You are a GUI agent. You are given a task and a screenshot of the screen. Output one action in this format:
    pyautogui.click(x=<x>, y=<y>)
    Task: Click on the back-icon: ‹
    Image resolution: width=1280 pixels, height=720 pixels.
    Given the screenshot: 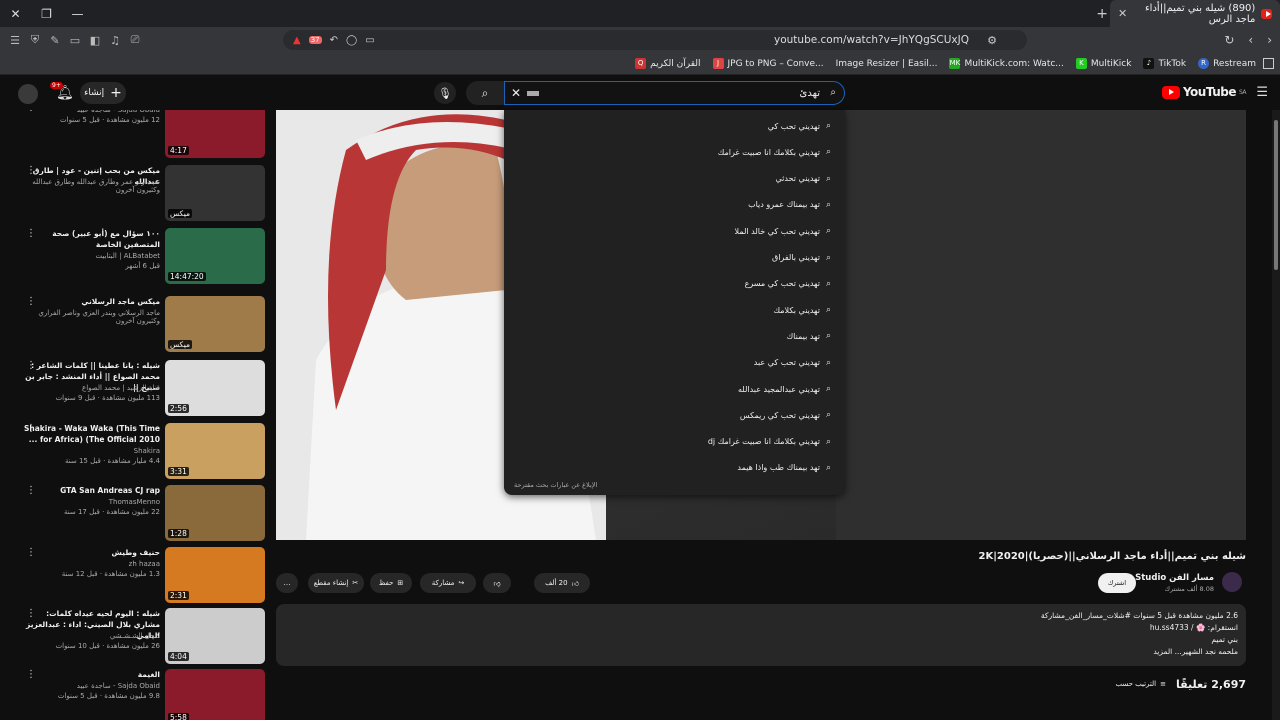 What is the action you would take?
    pyautogui.click(x=1250, y=40)
    